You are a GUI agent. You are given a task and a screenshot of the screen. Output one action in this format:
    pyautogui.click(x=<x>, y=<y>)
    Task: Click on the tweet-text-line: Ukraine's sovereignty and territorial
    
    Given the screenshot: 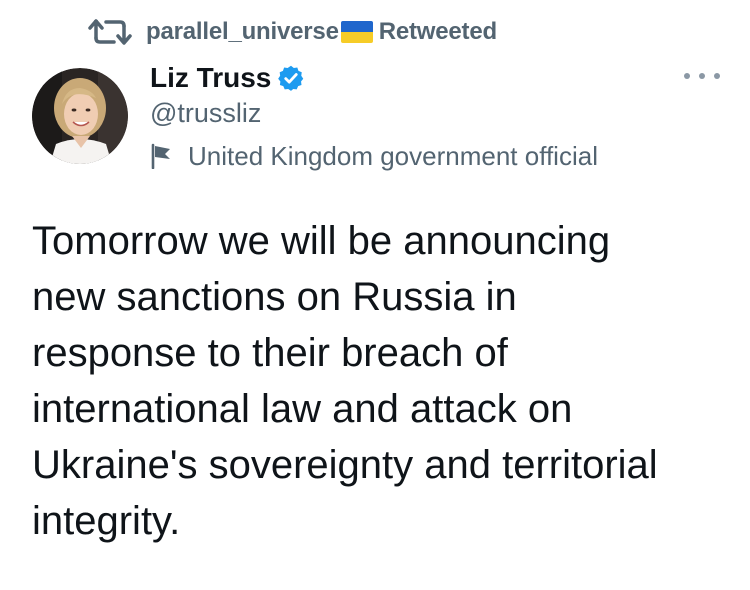 What is the action you would take?
    pyautogui.click(x=345, y=465)
    